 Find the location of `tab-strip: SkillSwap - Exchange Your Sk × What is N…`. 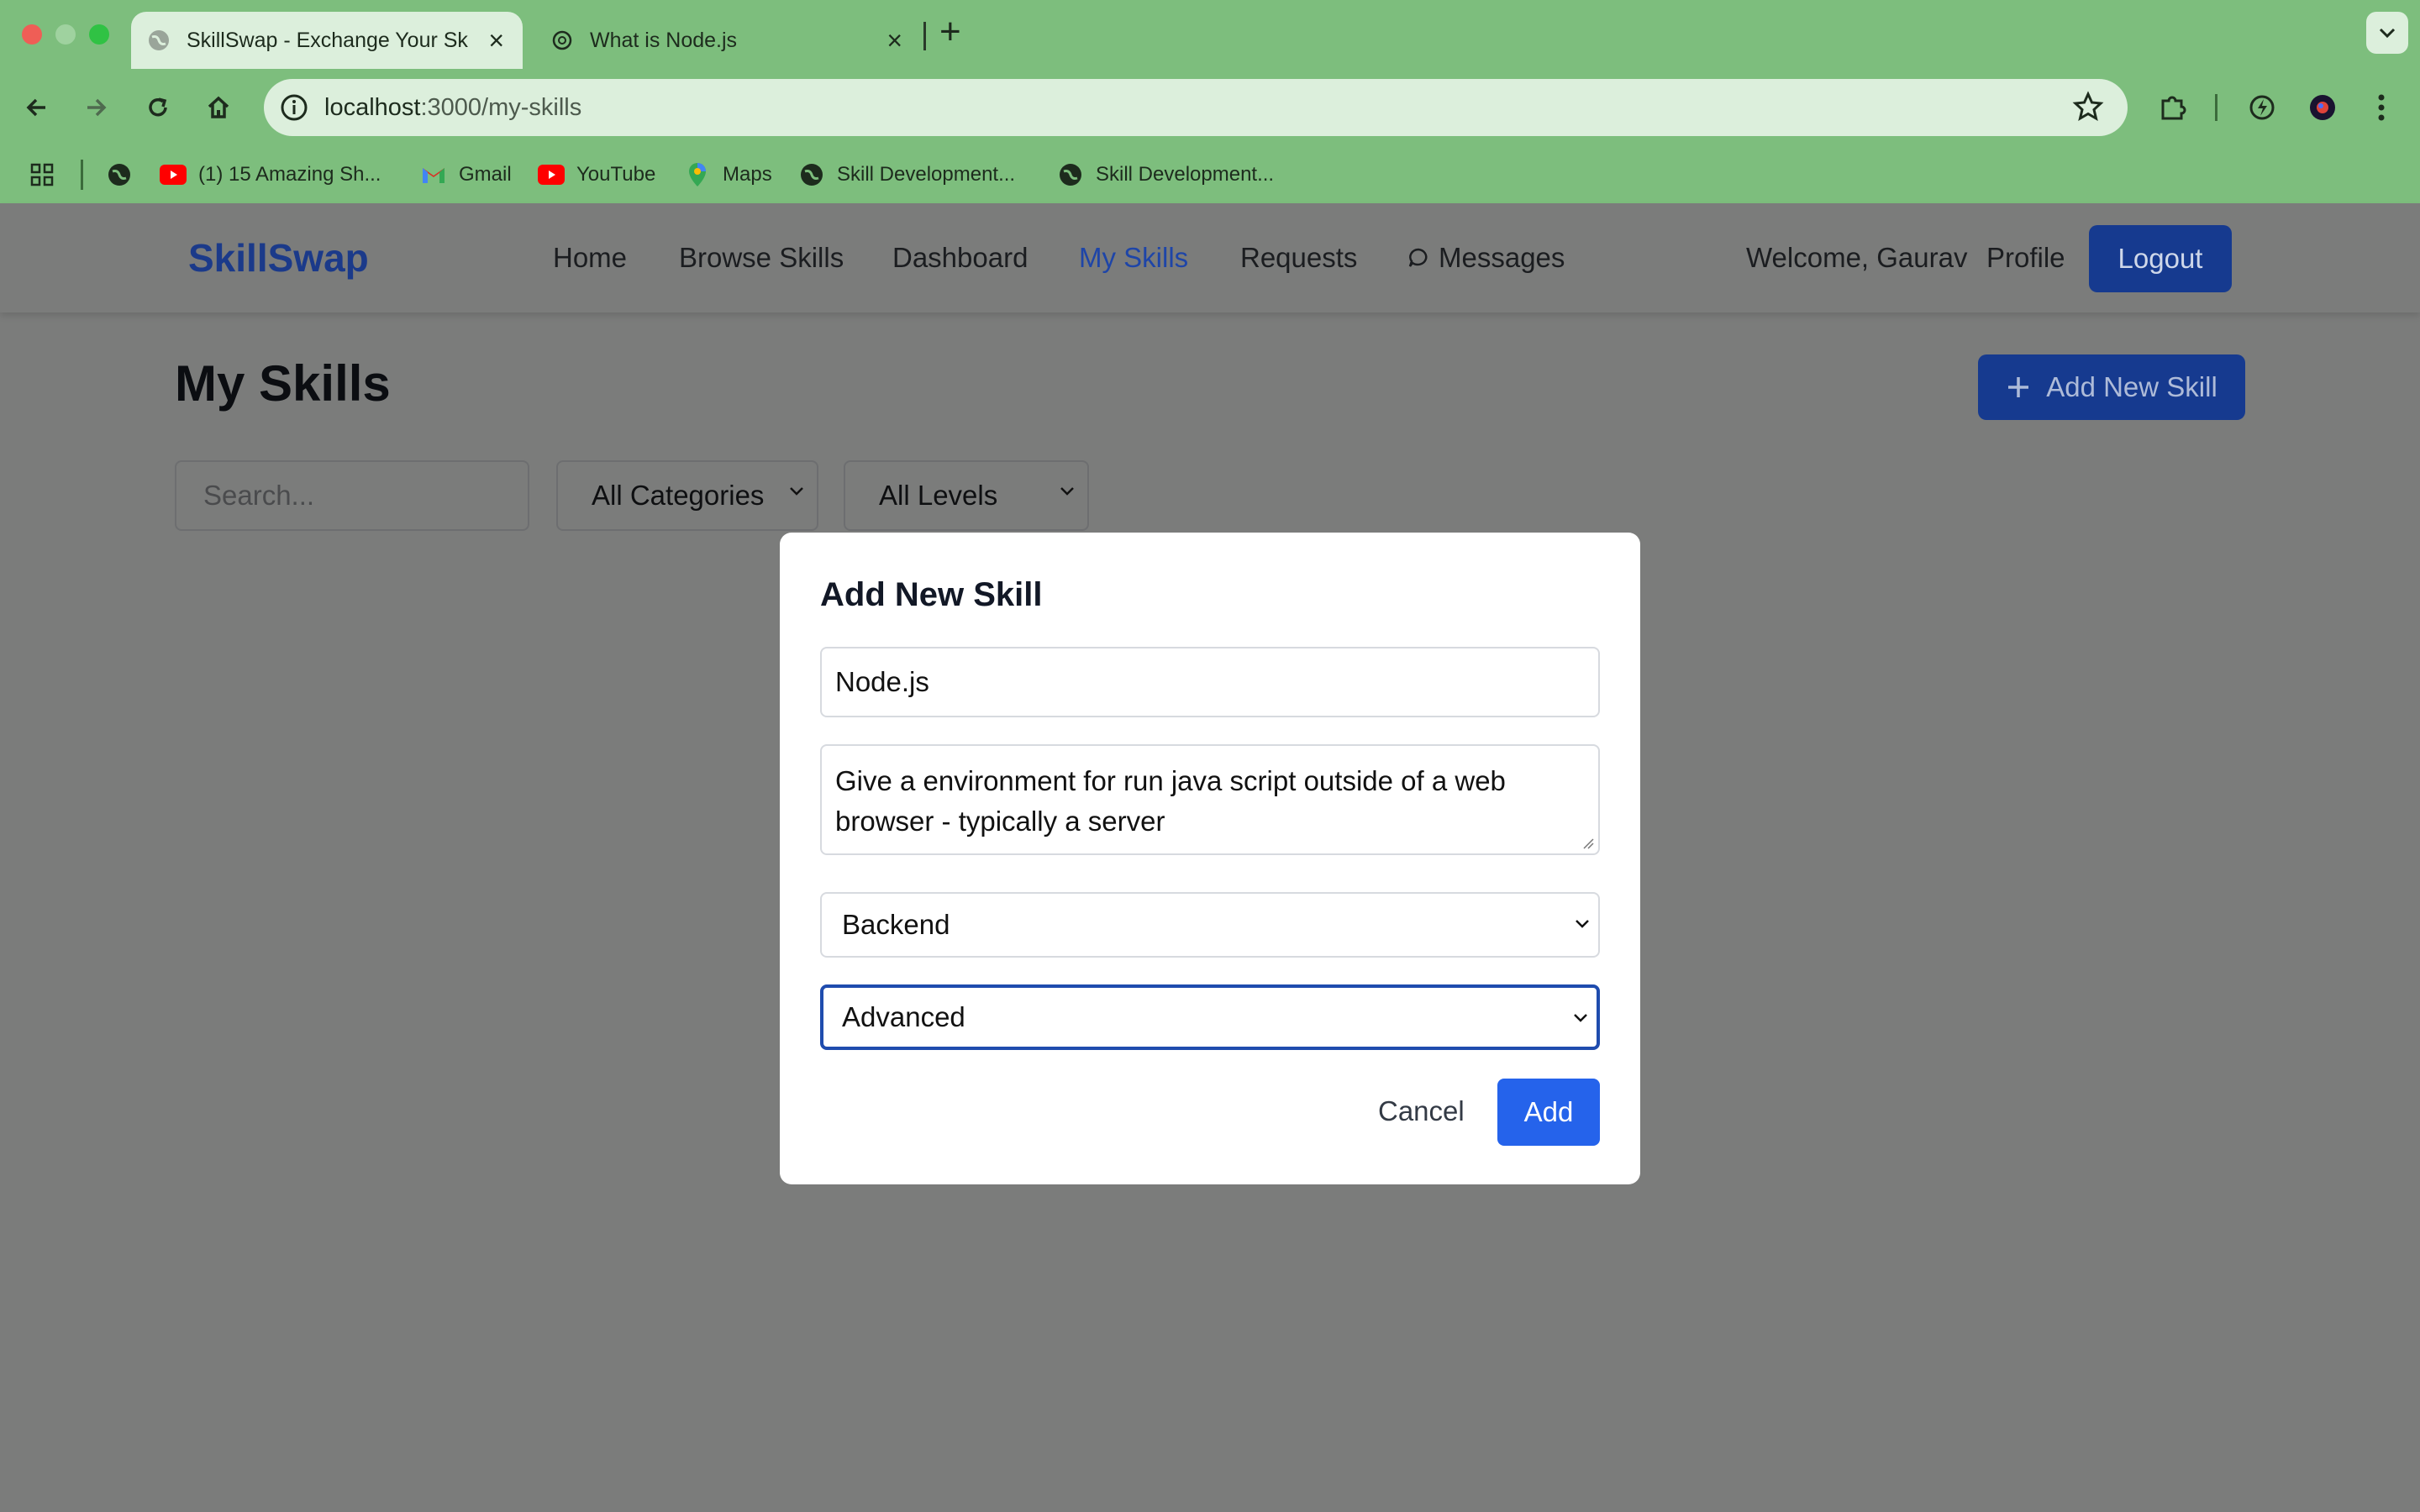

tab-strip: SkillSwap - Exchange Your Sk × What is N… is located at coordinates (1210, 34).